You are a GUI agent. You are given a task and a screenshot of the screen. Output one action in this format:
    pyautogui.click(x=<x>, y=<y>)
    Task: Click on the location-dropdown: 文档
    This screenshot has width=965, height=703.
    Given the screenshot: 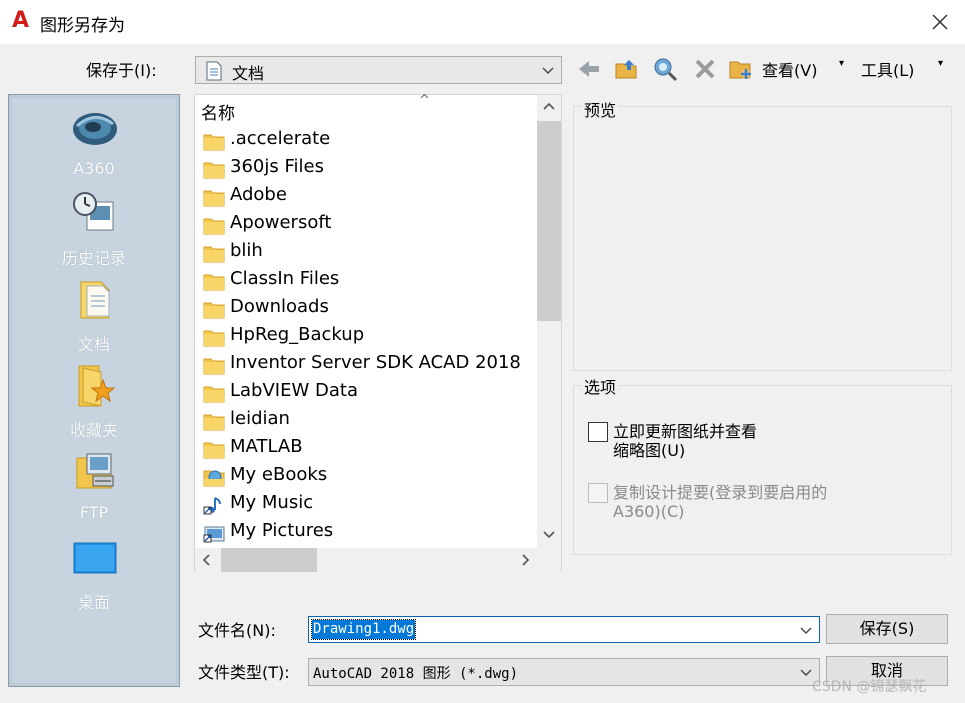 What is the action you would take?
    pyautogui.click(x=378, y=70)
    